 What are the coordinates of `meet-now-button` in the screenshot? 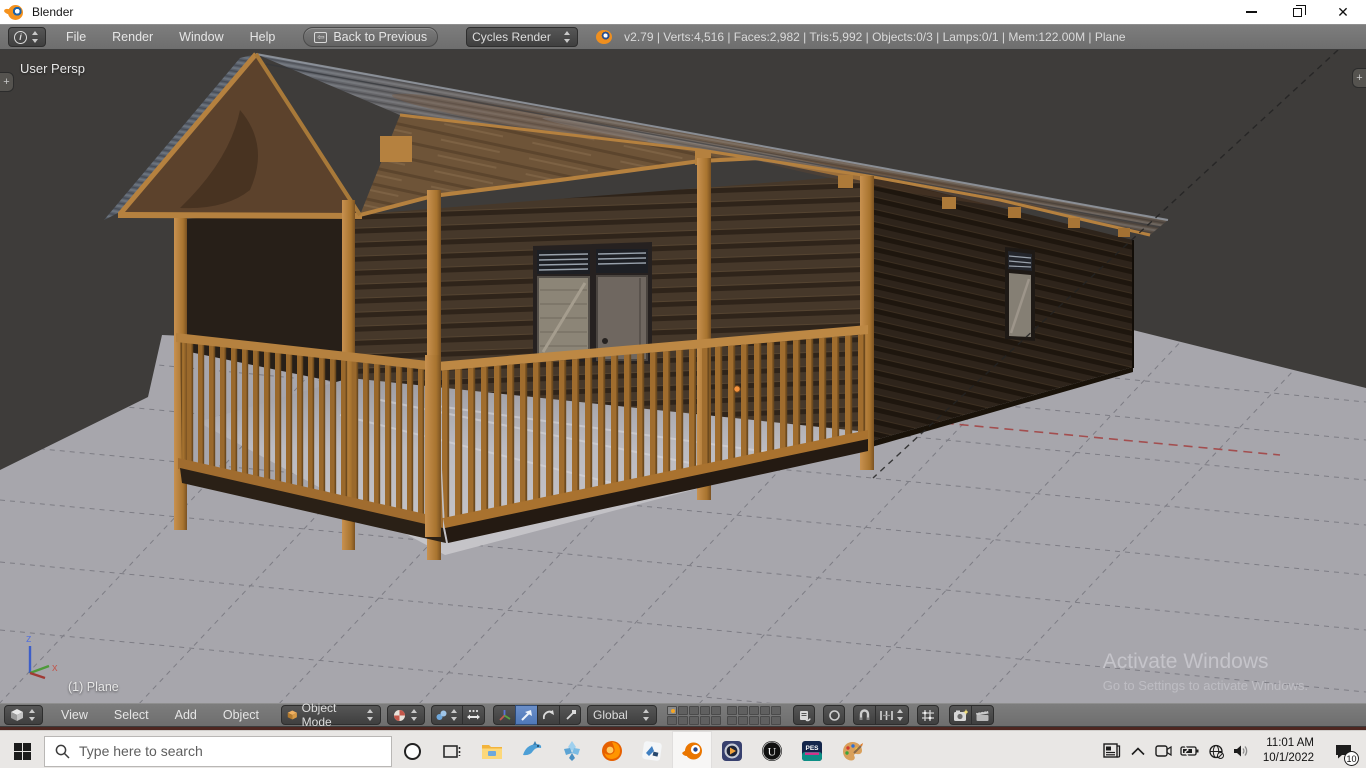 It's located at (1164, 751).